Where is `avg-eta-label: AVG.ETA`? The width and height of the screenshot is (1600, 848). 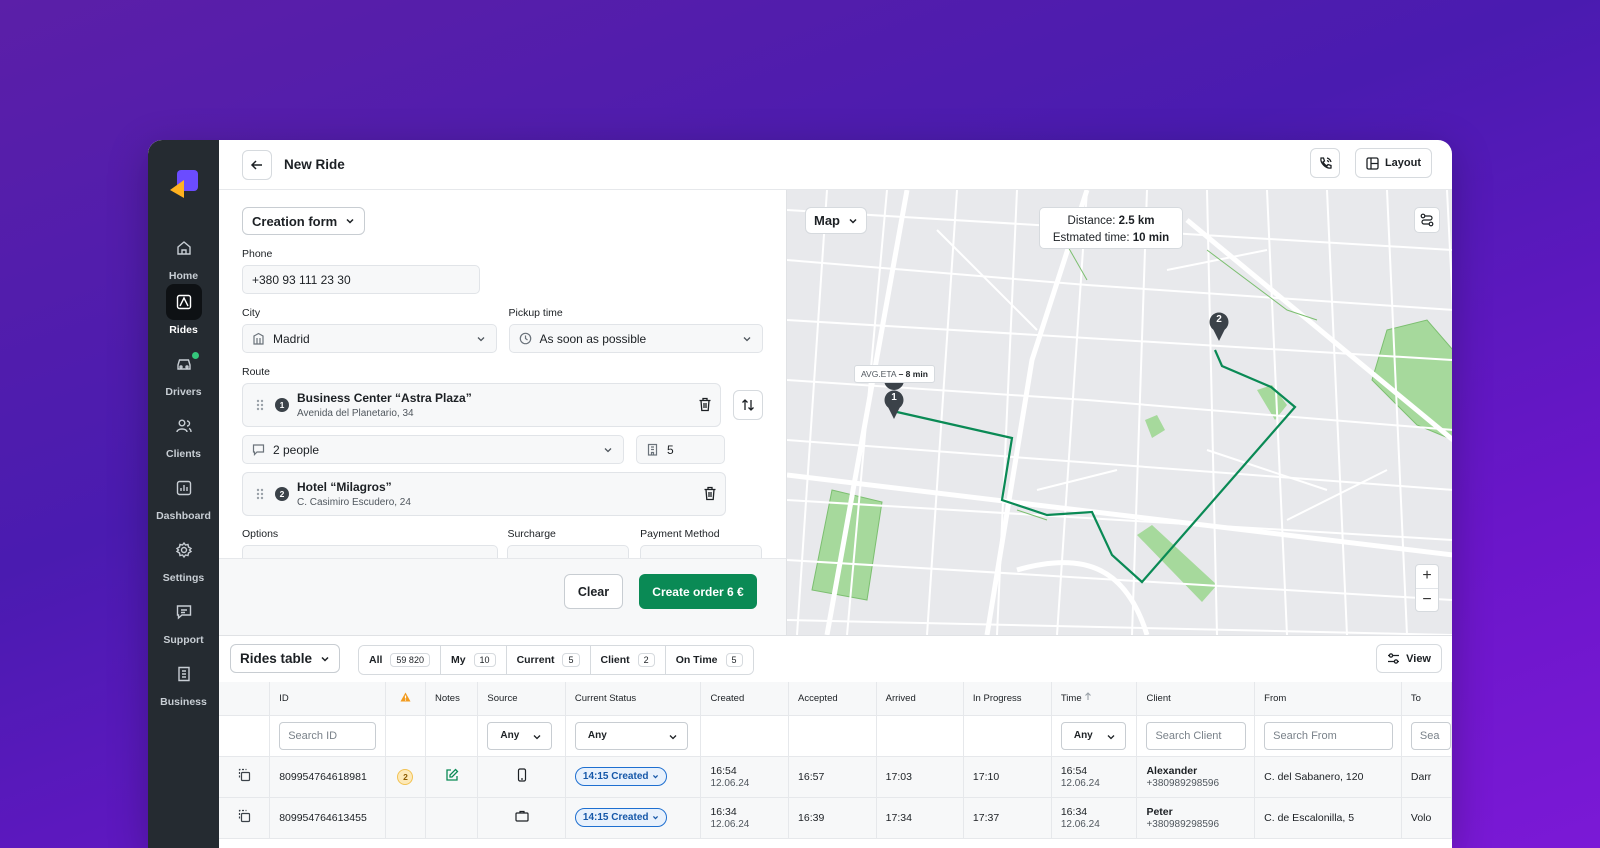 avg-eta-label: AVG.ETA is located at coordinates (879, 374).